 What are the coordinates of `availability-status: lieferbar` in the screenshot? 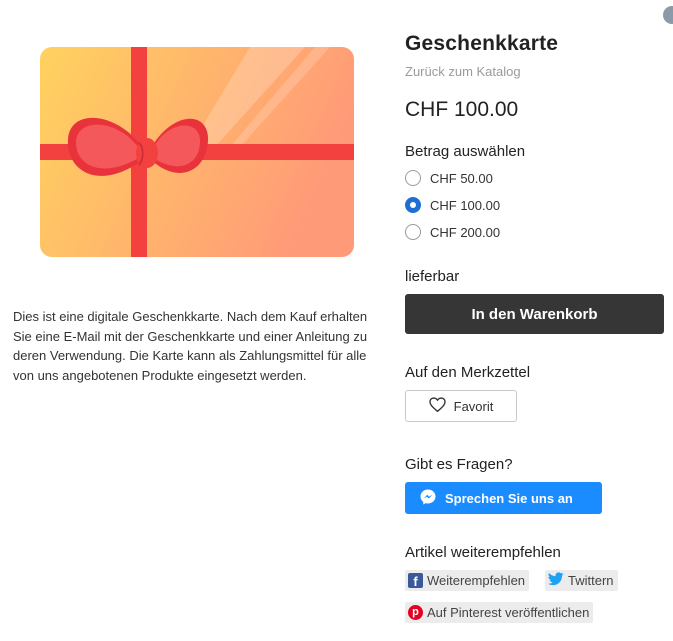 It's located at (432, 276).